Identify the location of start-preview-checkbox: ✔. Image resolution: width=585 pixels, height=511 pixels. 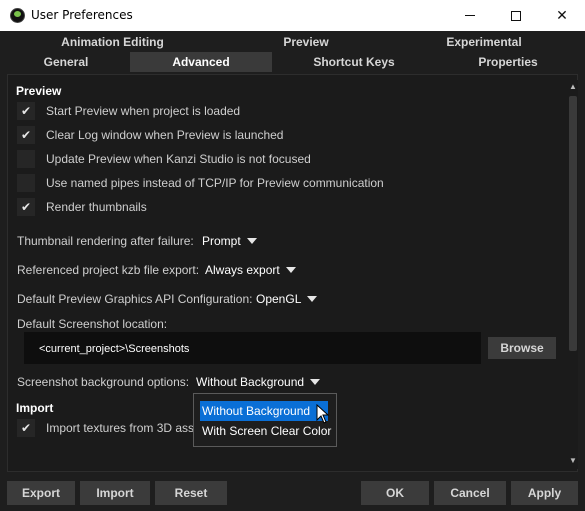
(26, 111).